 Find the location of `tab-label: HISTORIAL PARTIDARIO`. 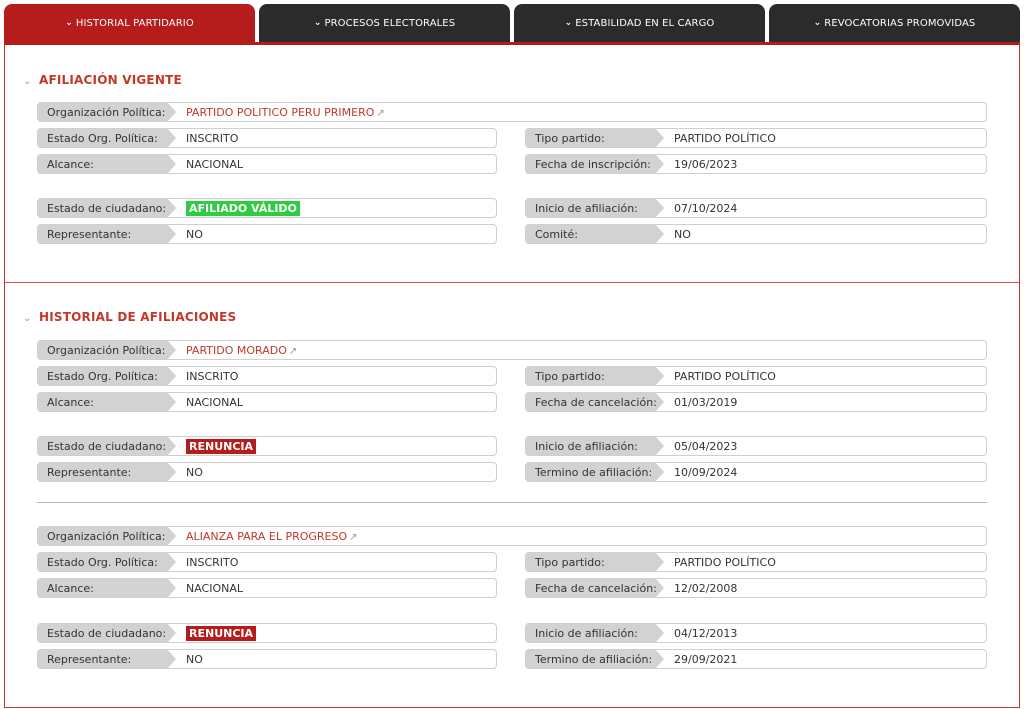

tab-label: HISTORIAL PARTIDARIO is located at coordinates (134, 23).